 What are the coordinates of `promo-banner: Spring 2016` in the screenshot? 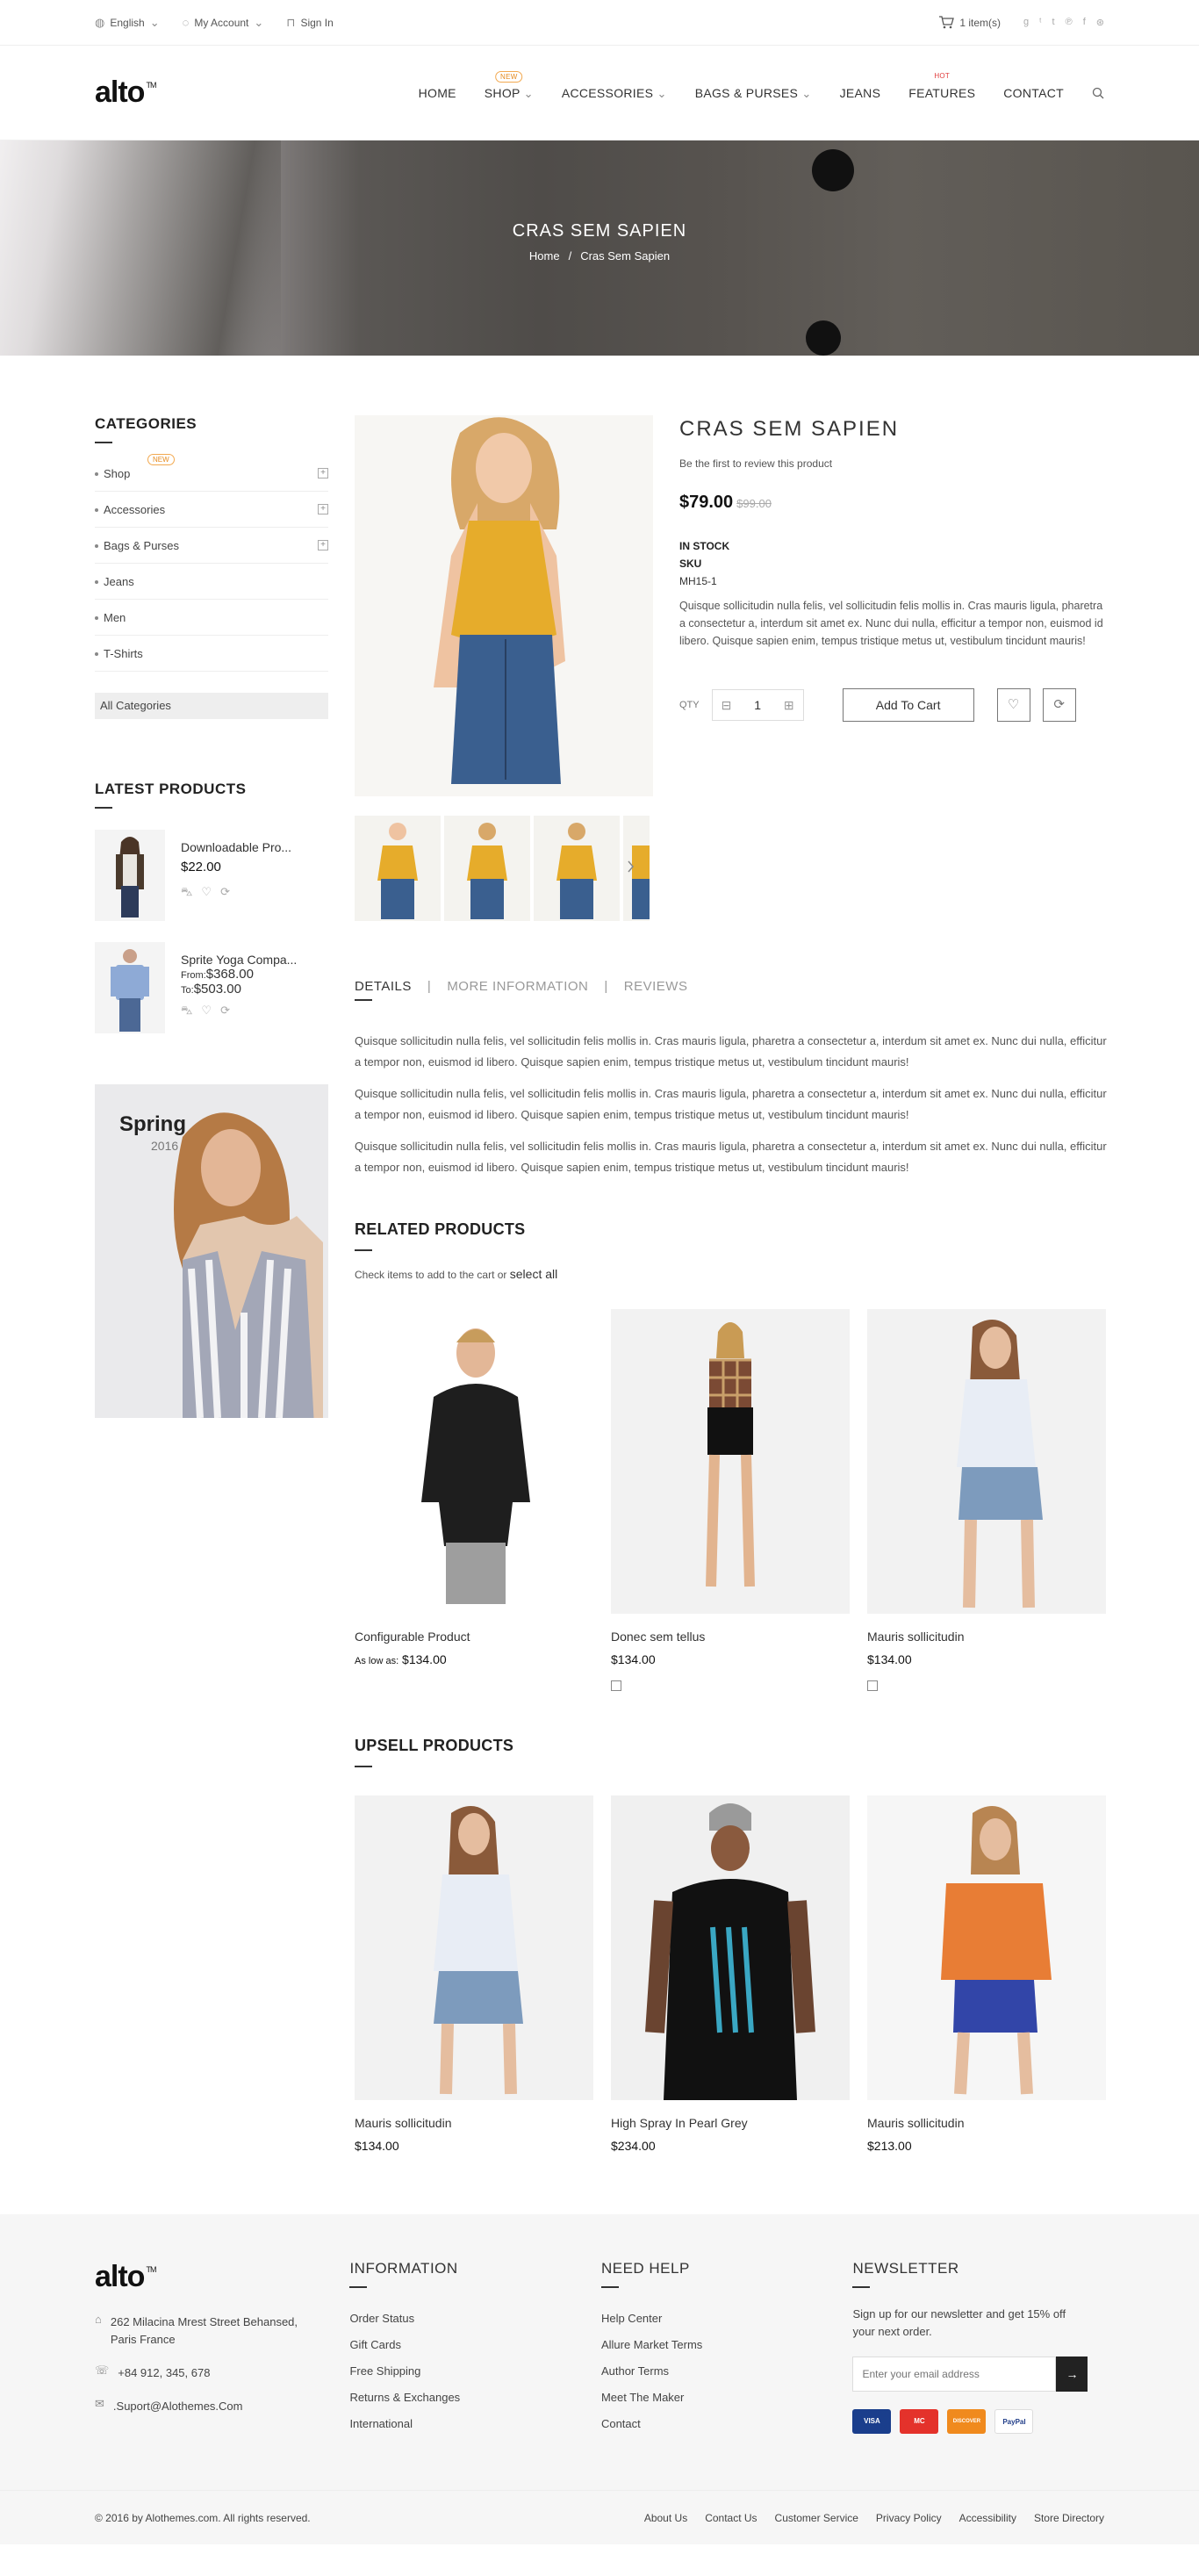 It's located at (211, 1251).